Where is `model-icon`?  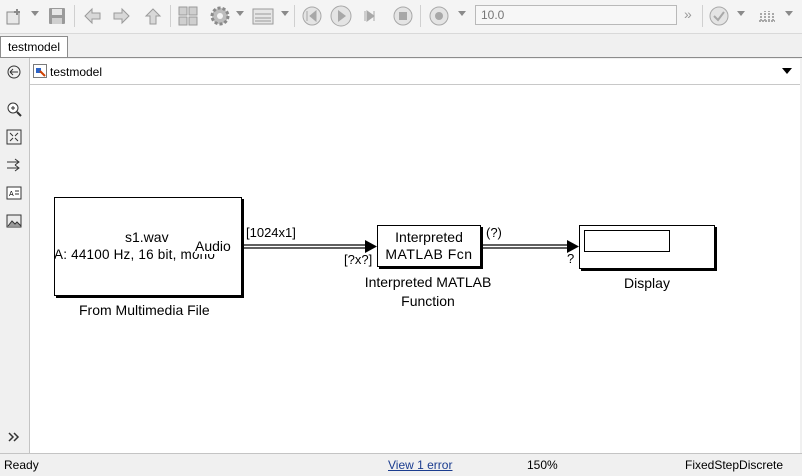
model-icon is located at coordinates (40, 71).